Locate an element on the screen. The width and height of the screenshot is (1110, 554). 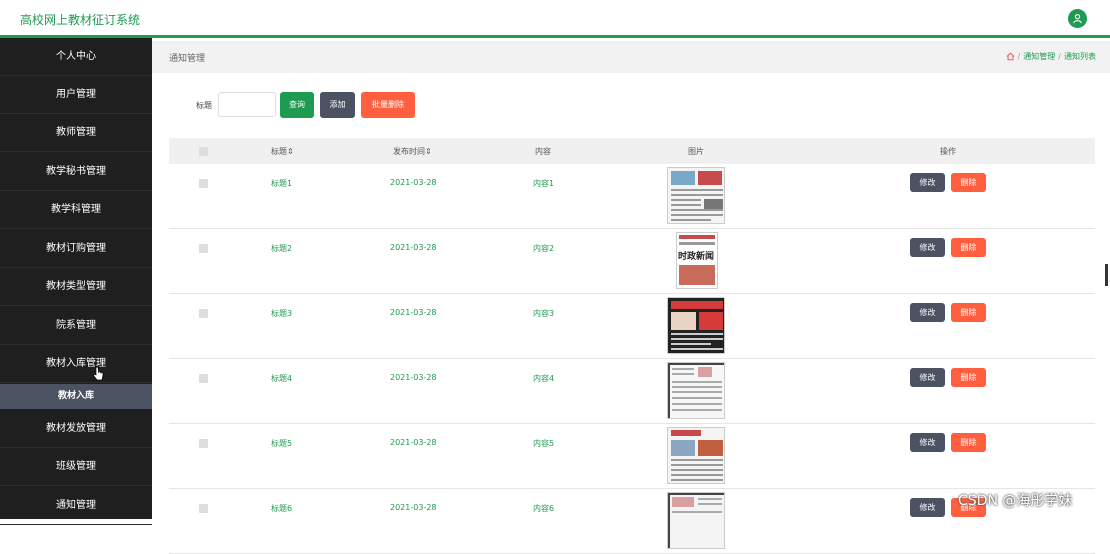
app-title: 高校网上教材征订系统 is located at coordinates (80, 20).